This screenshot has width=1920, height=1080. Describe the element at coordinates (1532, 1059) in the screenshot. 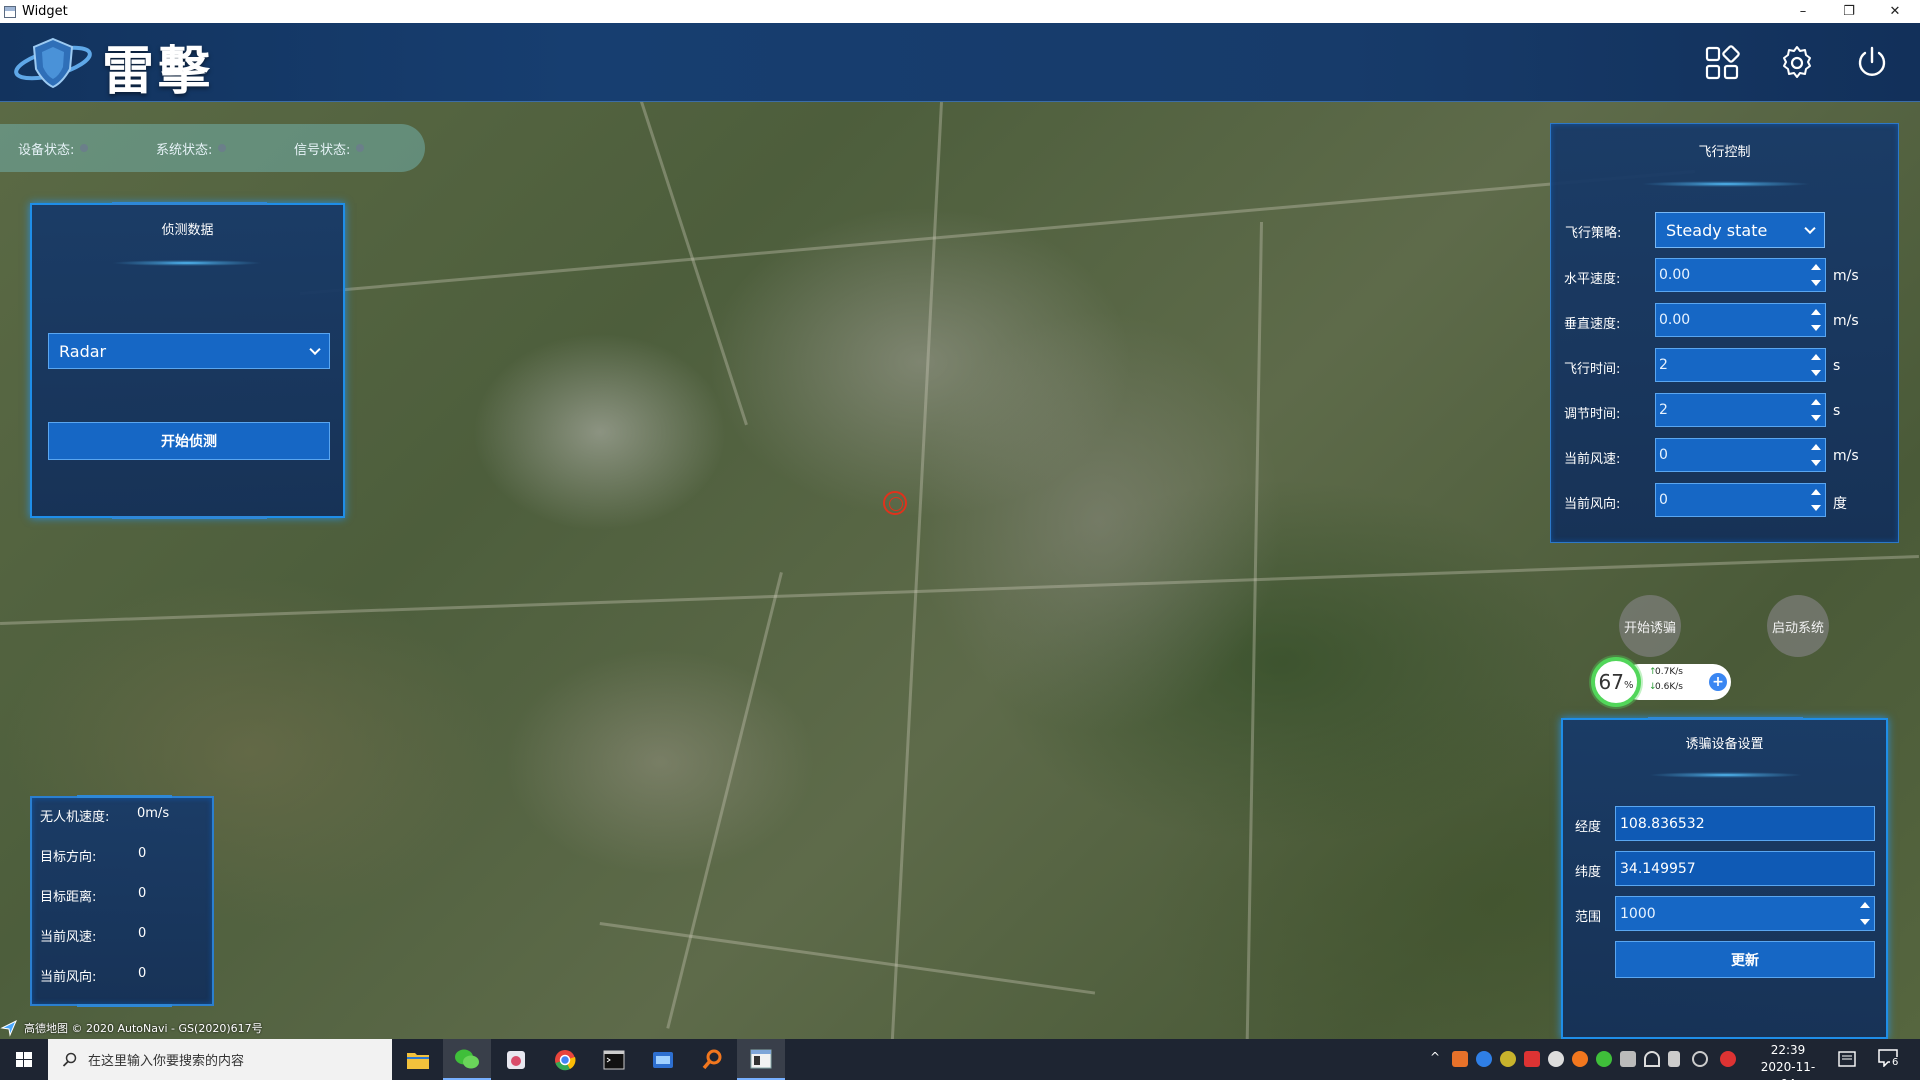

I see `security-icon` at that location.